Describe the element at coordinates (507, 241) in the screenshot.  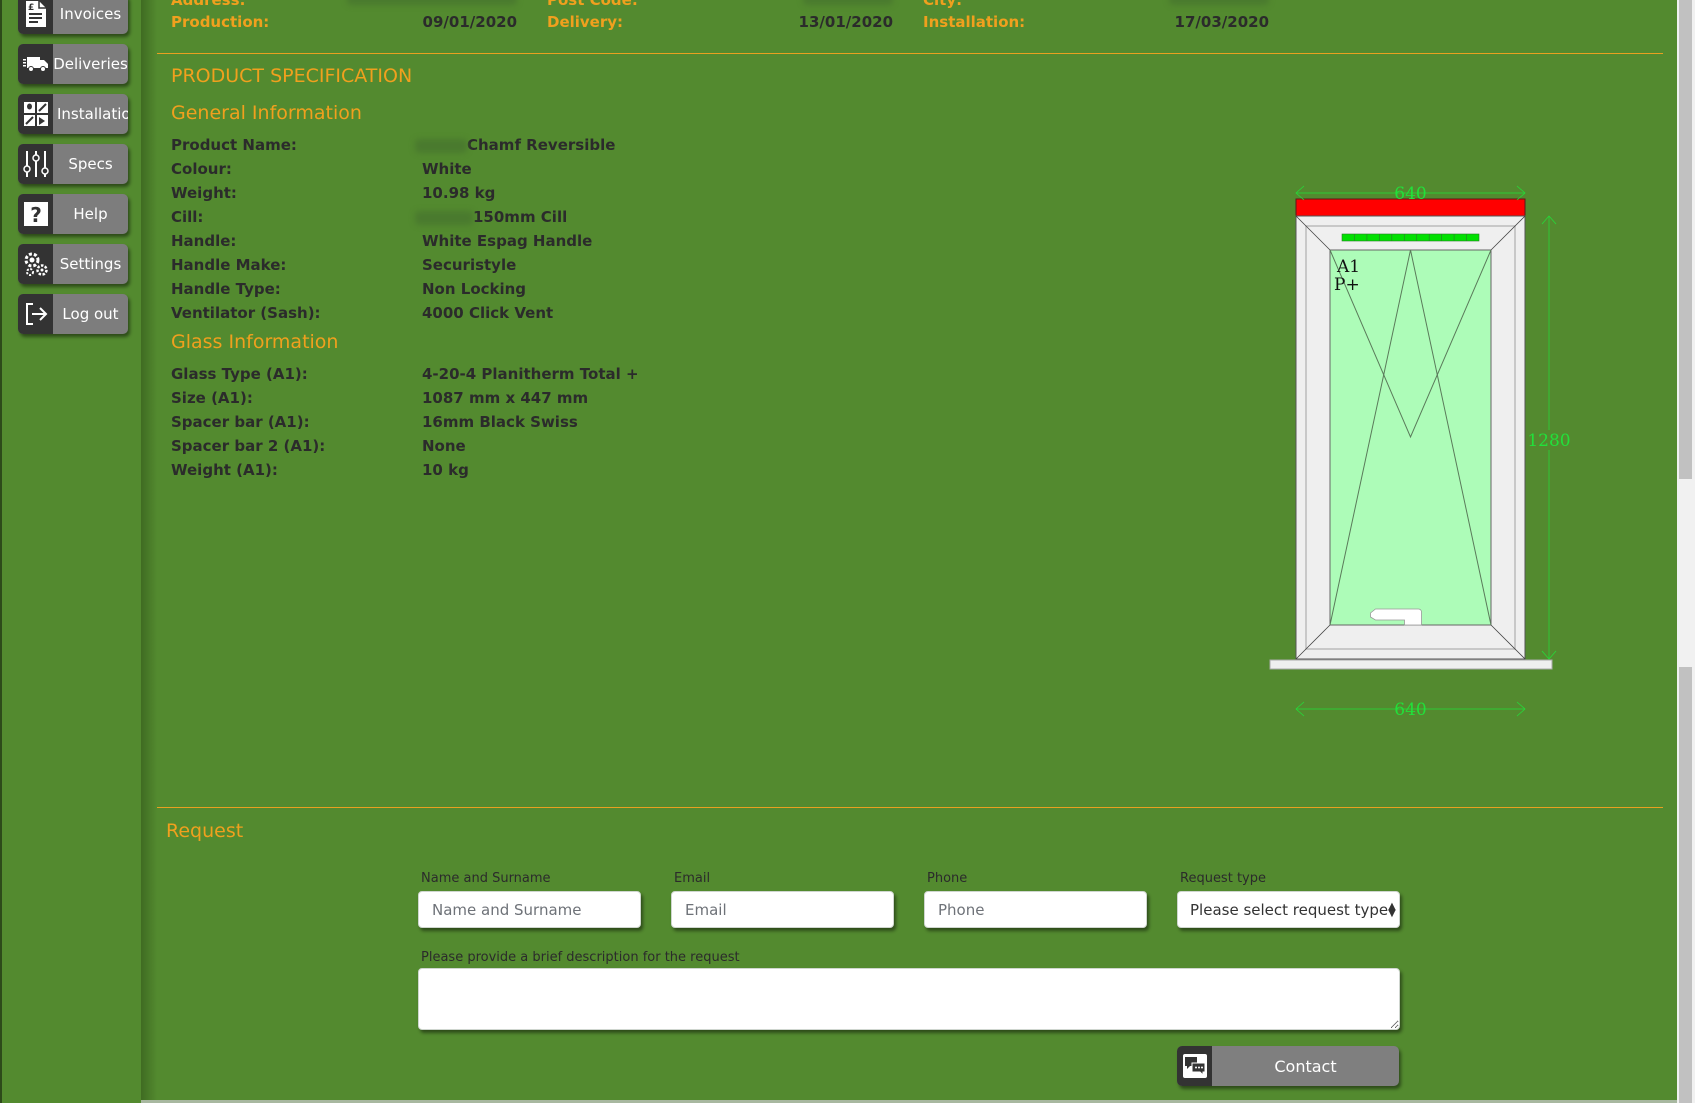
I see `spec-value: White Espag Handle` at that location.